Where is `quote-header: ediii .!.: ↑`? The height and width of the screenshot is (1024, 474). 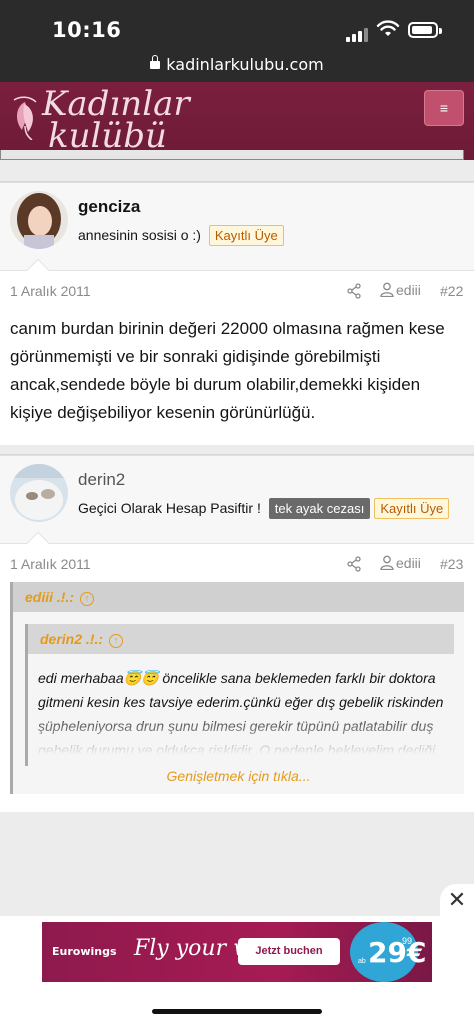
quote-header: ediii .!.: ↑ is located at coordinates (238, 597).